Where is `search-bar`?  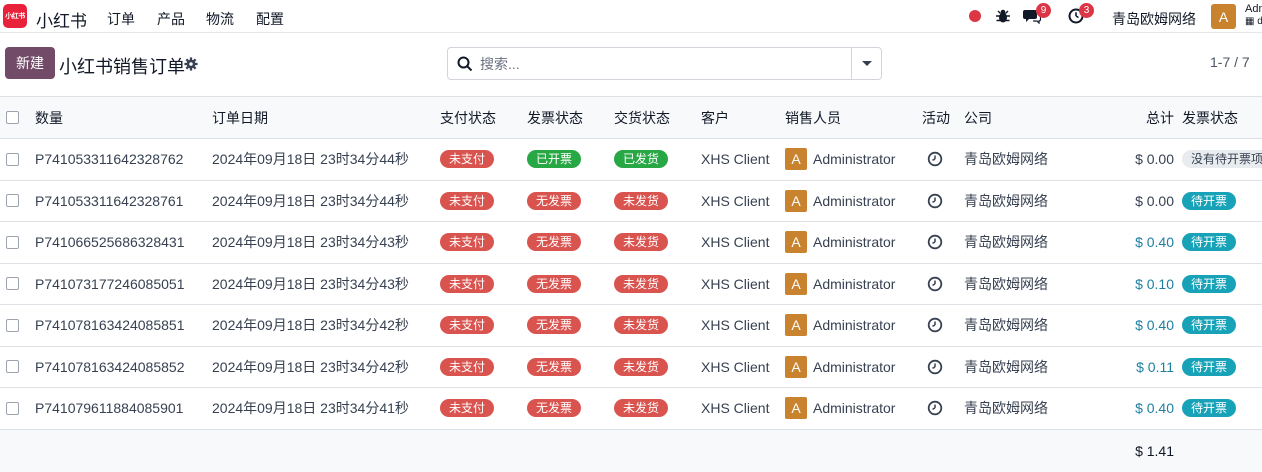 search-bar is located at coordinates (664, 63).